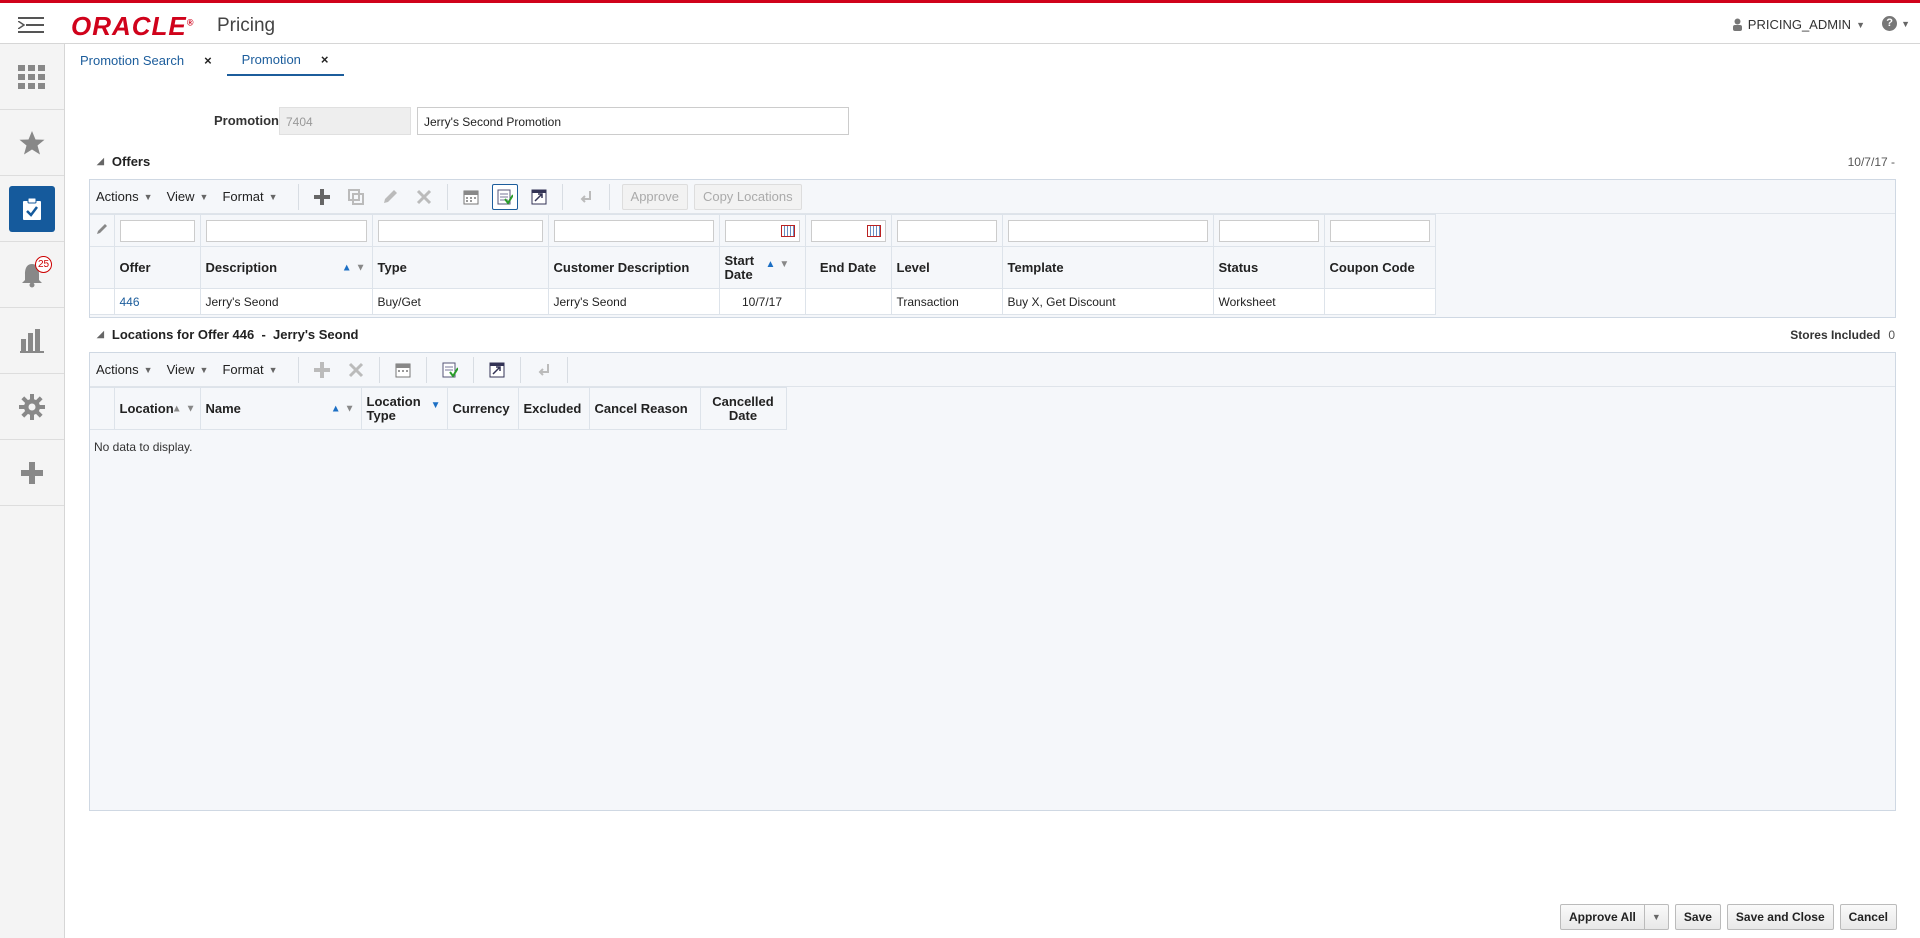  I want to click on column-header-cancel-reason: Cancel Reason, so click(644, 408).